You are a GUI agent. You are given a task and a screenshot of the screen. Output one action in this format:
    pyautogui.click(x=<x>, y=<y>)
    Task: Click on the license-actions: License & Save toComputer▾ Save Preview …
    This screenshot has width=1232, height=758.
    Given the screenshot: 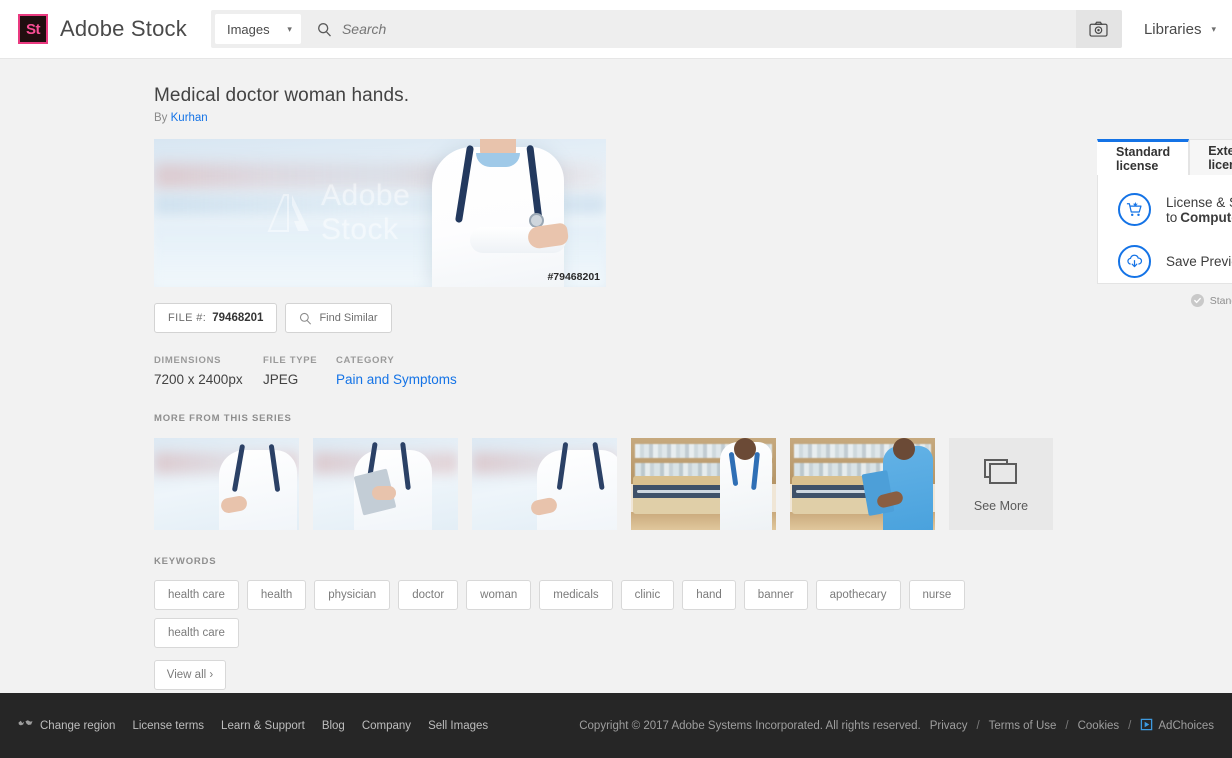 What is the action you would take?
    pyautogui.click(x=1164, y=229)
    